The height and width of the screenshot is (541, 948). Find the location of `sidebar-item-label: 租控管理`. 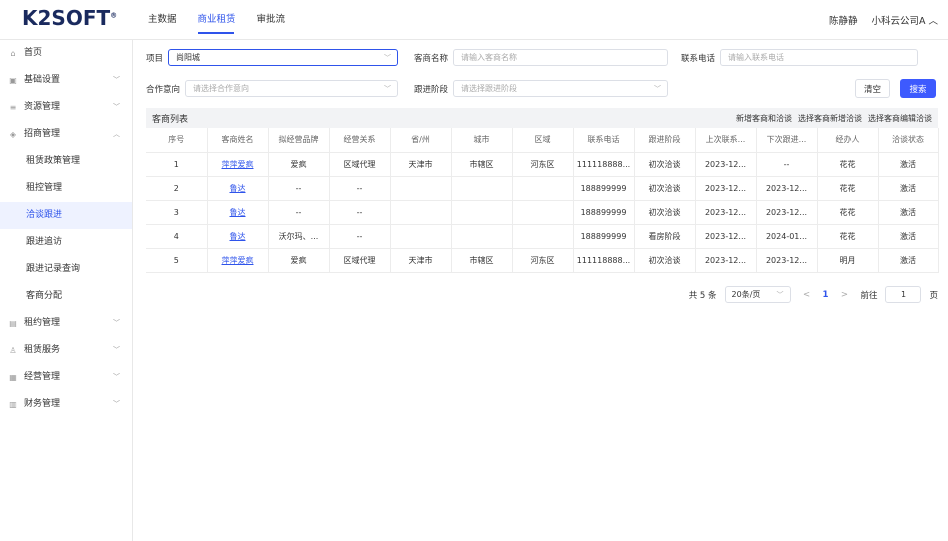

sidebar-item-label: 租控管理 is located at coordinates (44, 188).